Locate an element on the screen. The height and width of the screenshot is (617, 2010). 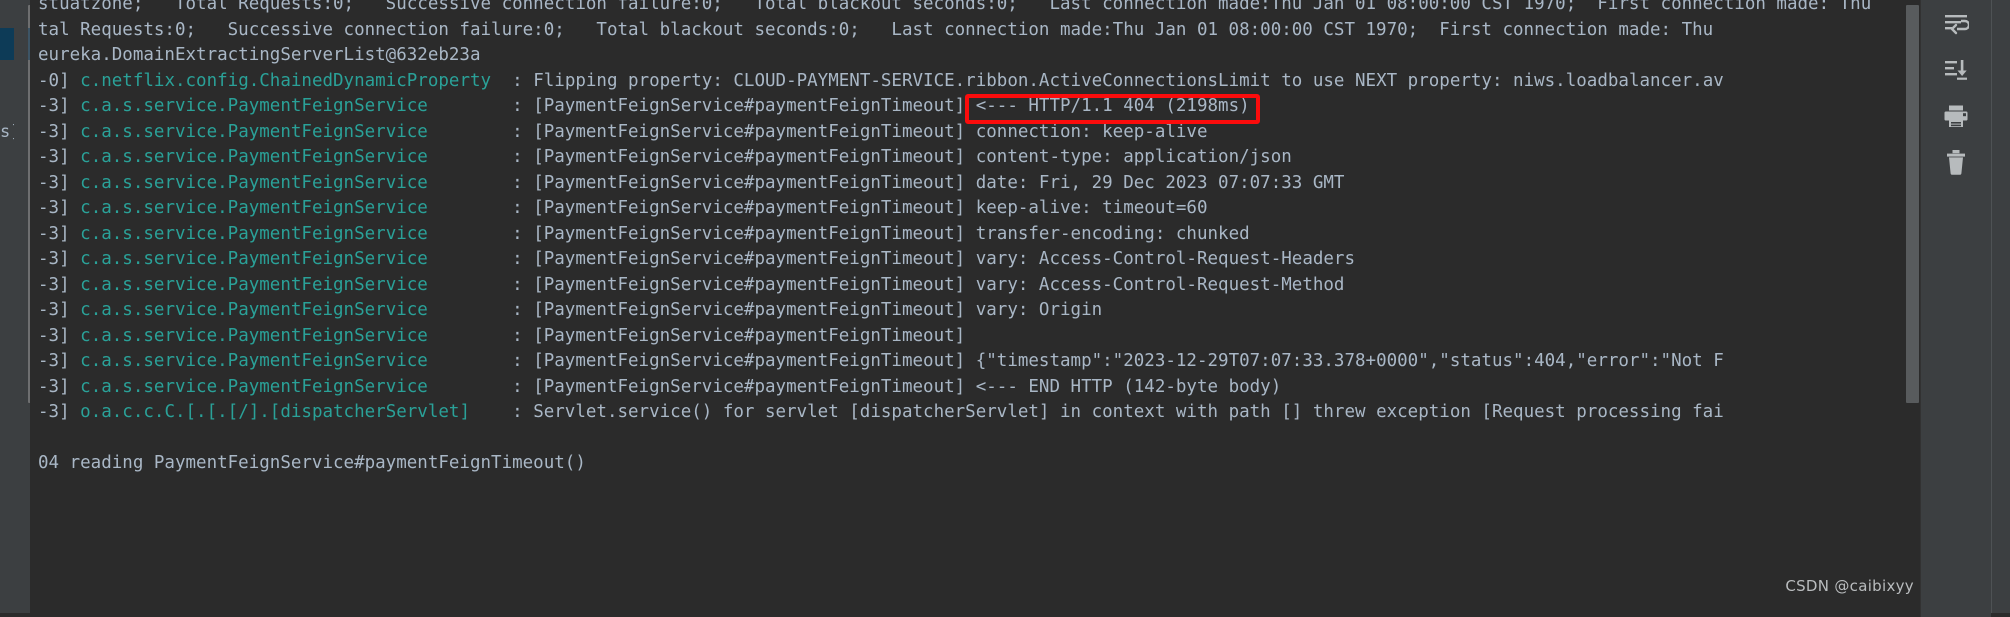
print-icon is located at coordinates (1956, 116).